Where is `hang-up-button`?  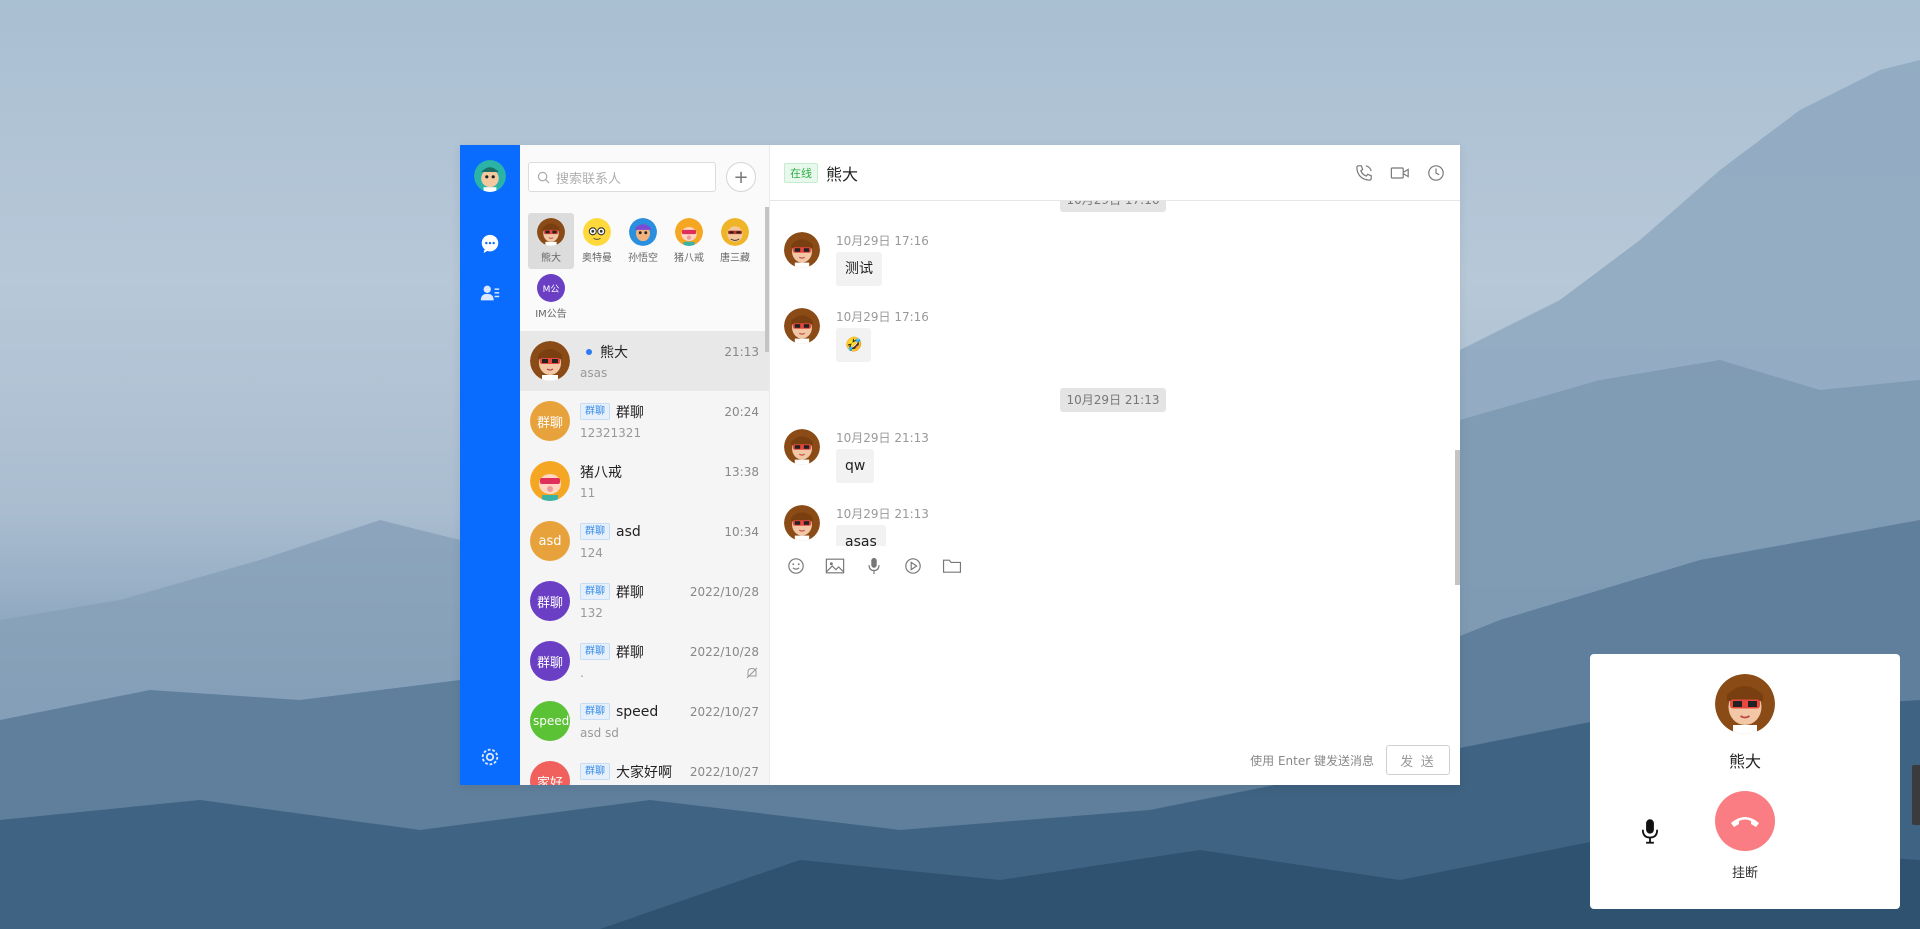
hang-up-button is located at coordinates (1745, 821).